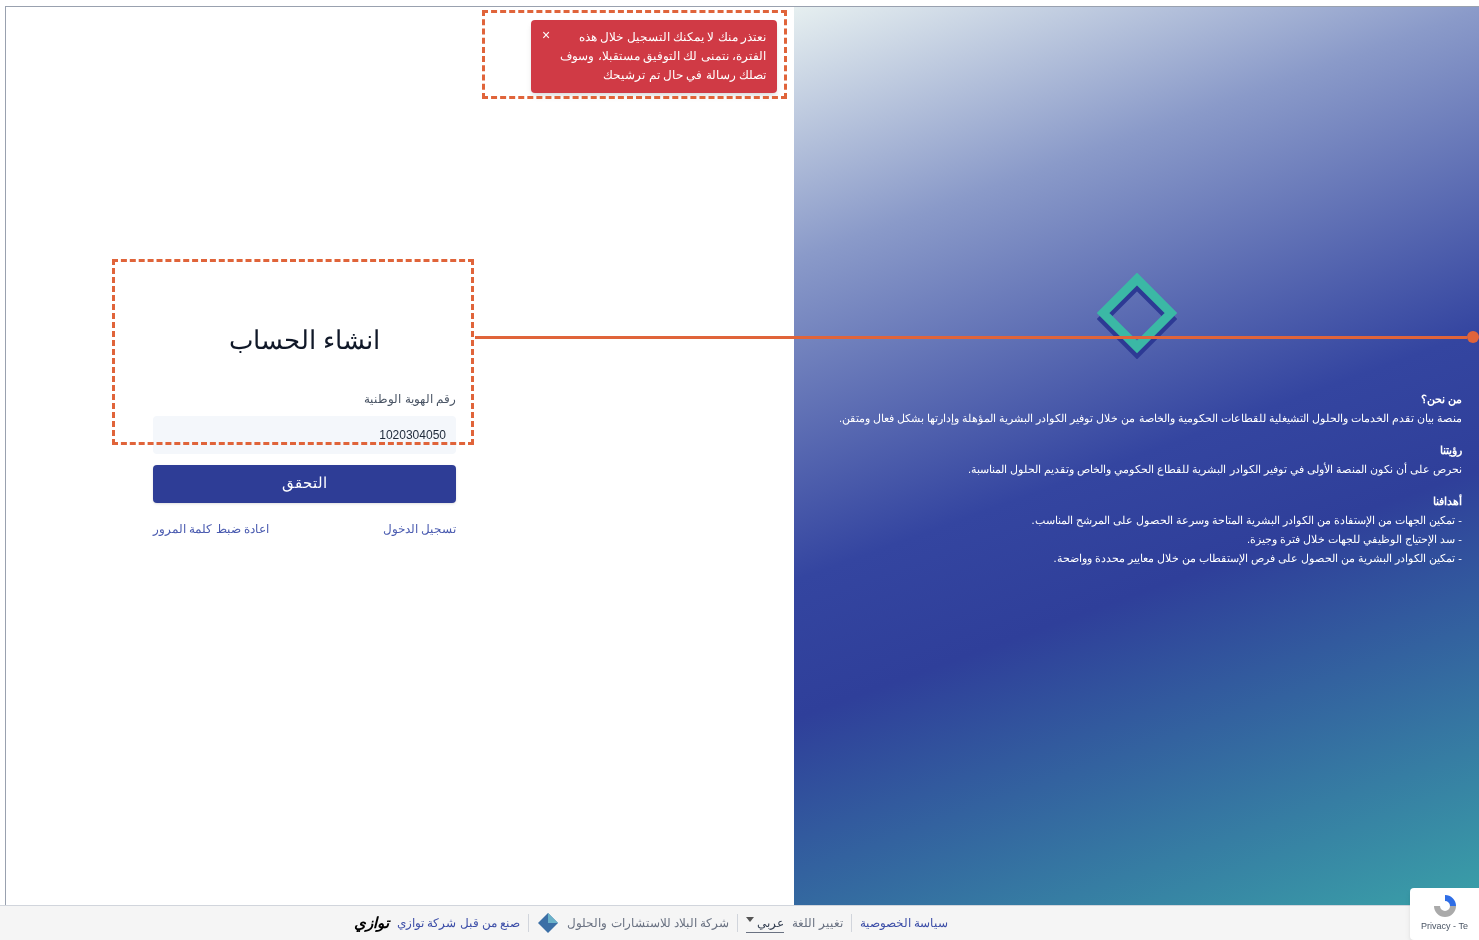  Describe the element at coordinates (458, 923) in the screenshot. I see `made-by-text: صنع من قبل شركة توازي` at that location.